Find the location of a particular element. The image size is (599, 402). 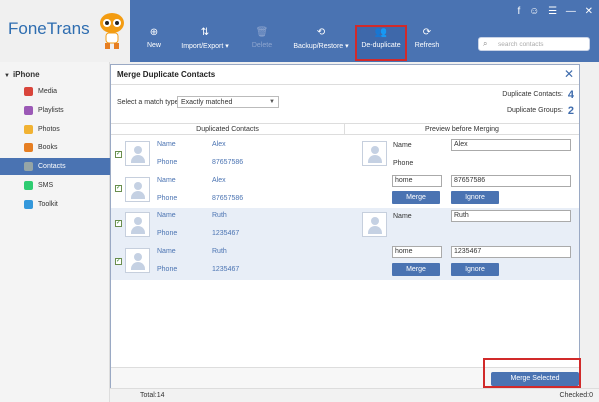

sidebar-item-media: Media is located at coordinates (55, 91).